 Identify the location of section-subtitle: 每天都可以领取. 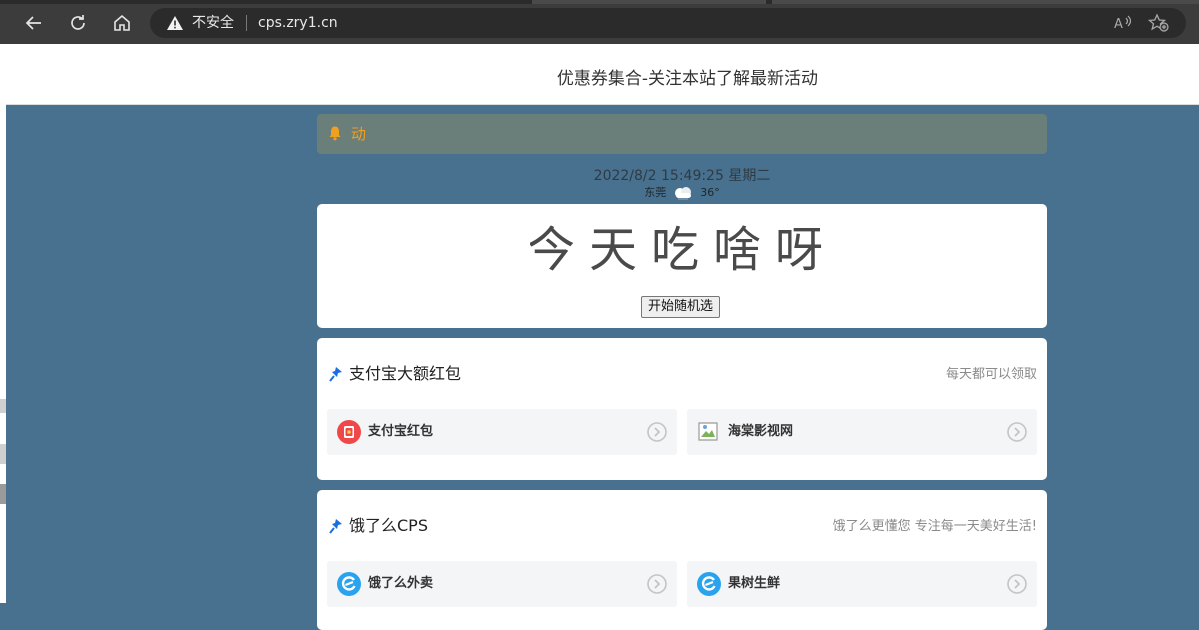
(991, 374).